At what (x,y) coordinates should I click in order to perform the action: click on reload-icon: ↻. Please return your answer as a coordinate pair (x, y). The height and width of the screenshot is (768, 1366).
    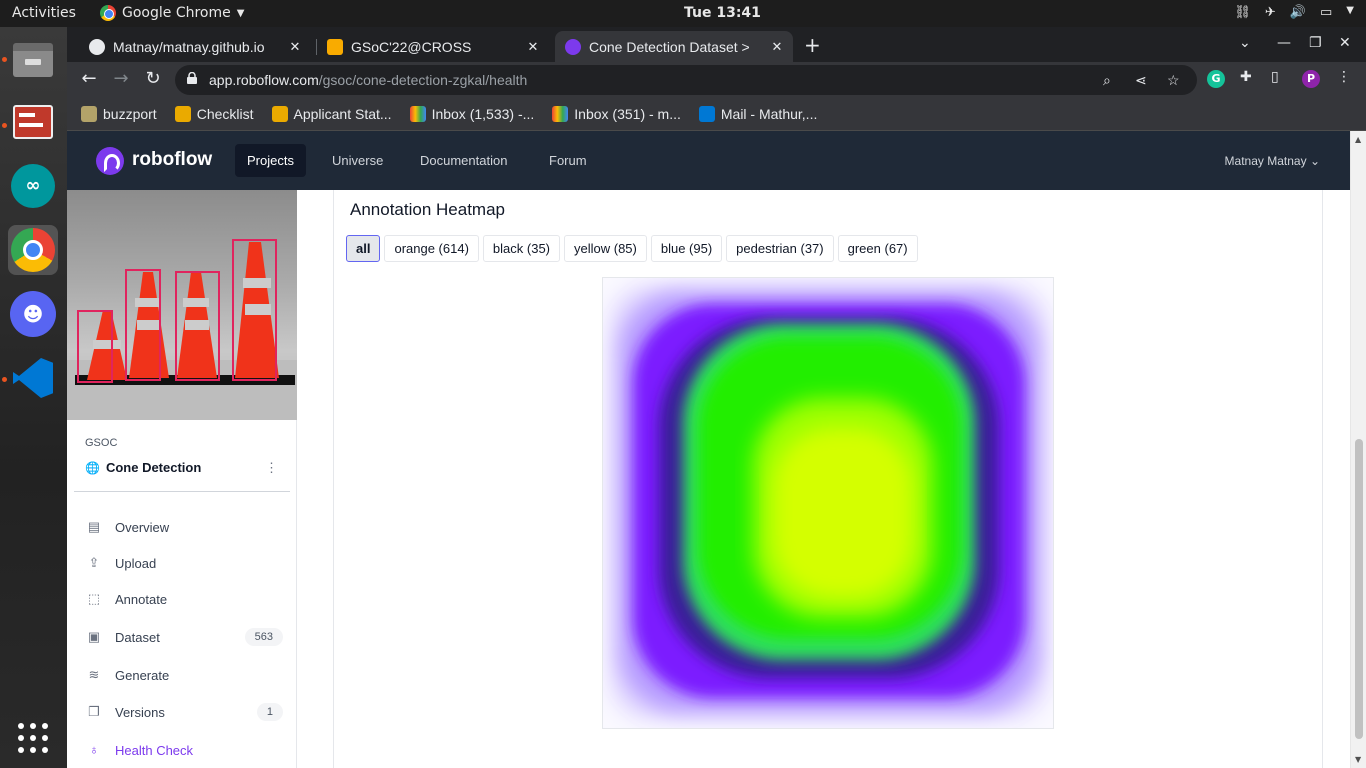
    Looking at the image, I should click on (153, 78).